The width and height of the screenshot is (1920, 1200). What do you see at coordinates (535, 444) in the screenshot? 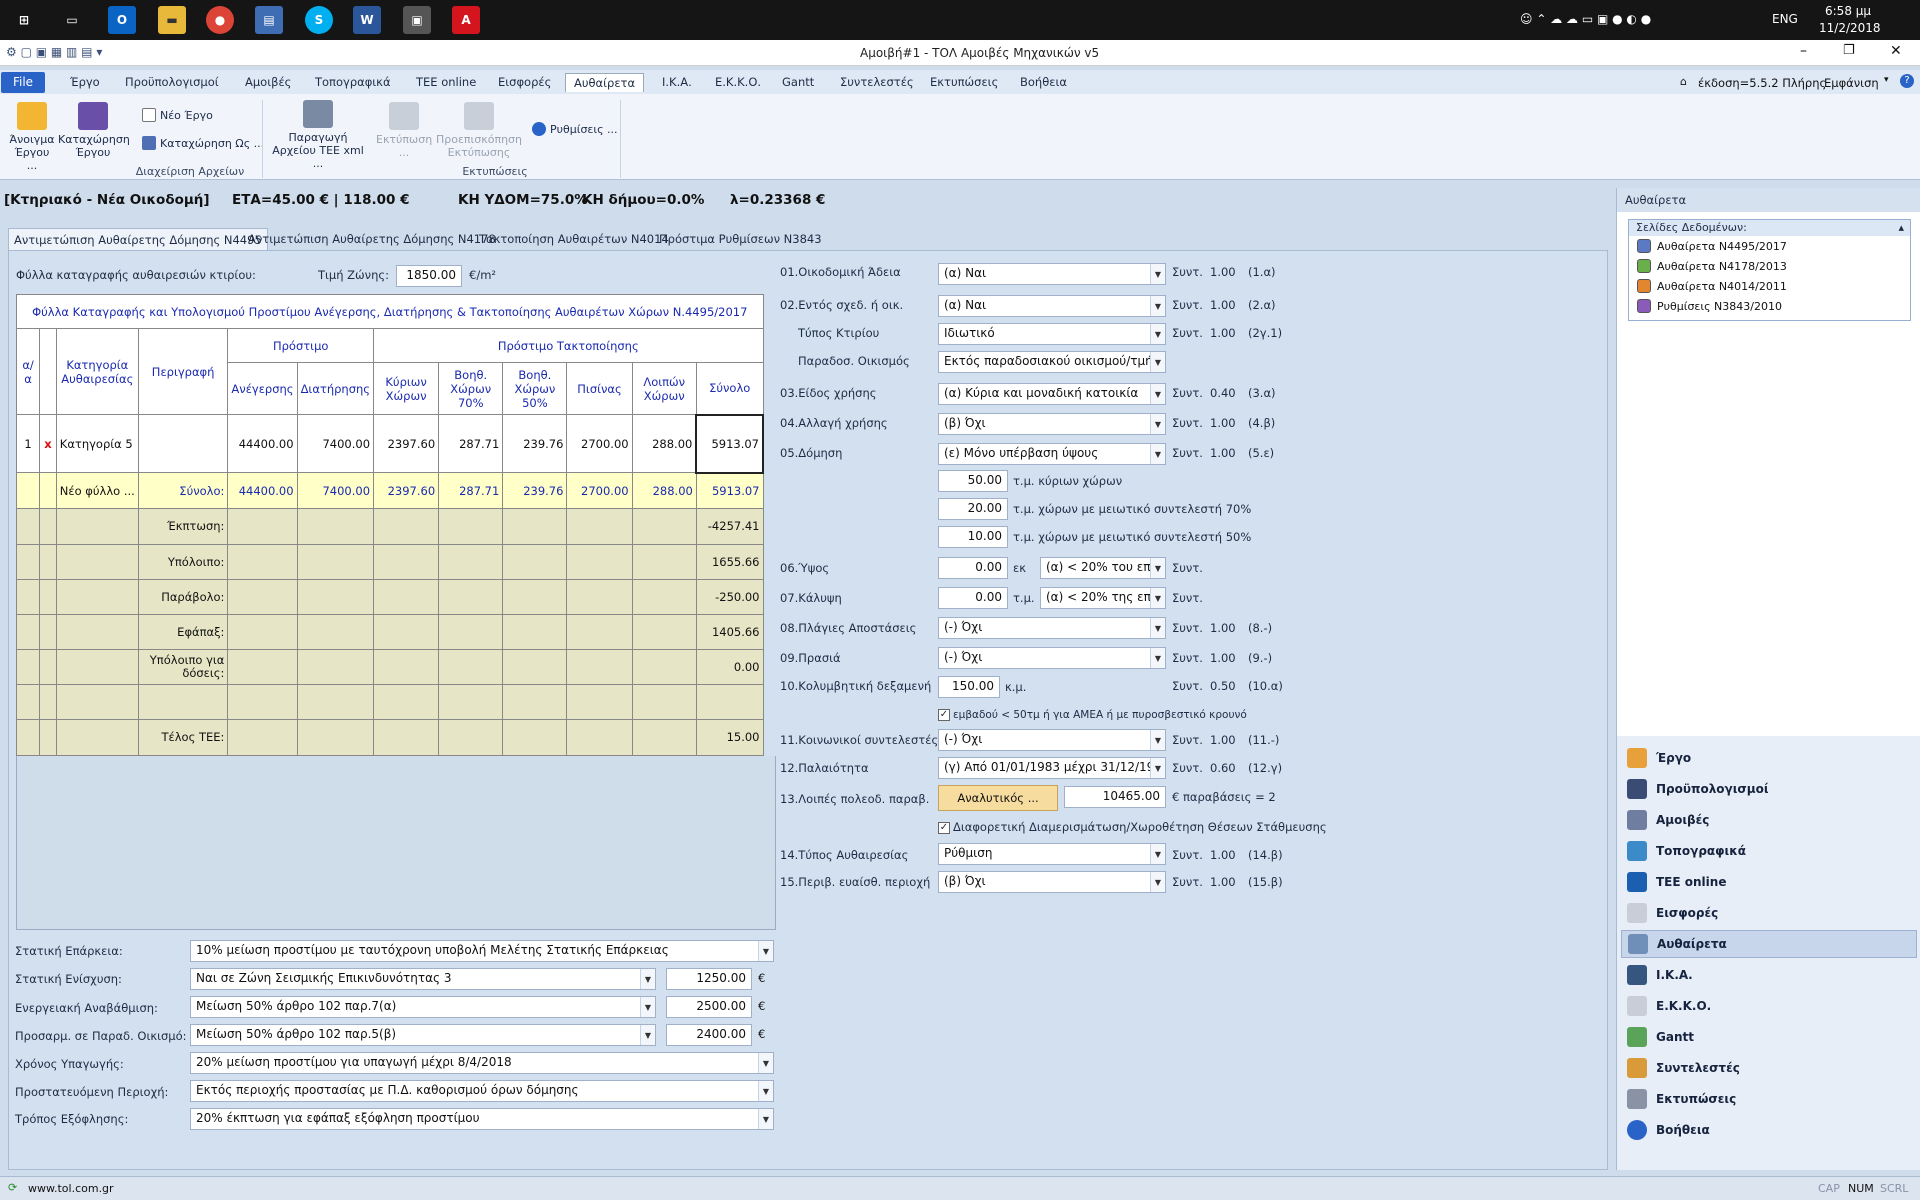
I see `row-voith50: 239.76` at bounding box center [535, 444].